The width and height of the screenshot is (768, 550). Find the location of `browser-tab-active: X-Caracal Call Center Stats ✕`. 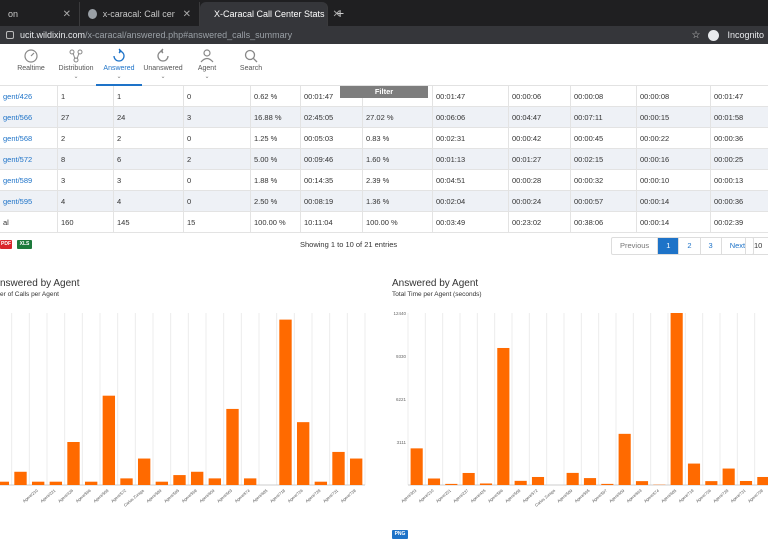

browser-tab-active: X-Caracal Call Center Stats ✕ is located at coordinates (270, 14).